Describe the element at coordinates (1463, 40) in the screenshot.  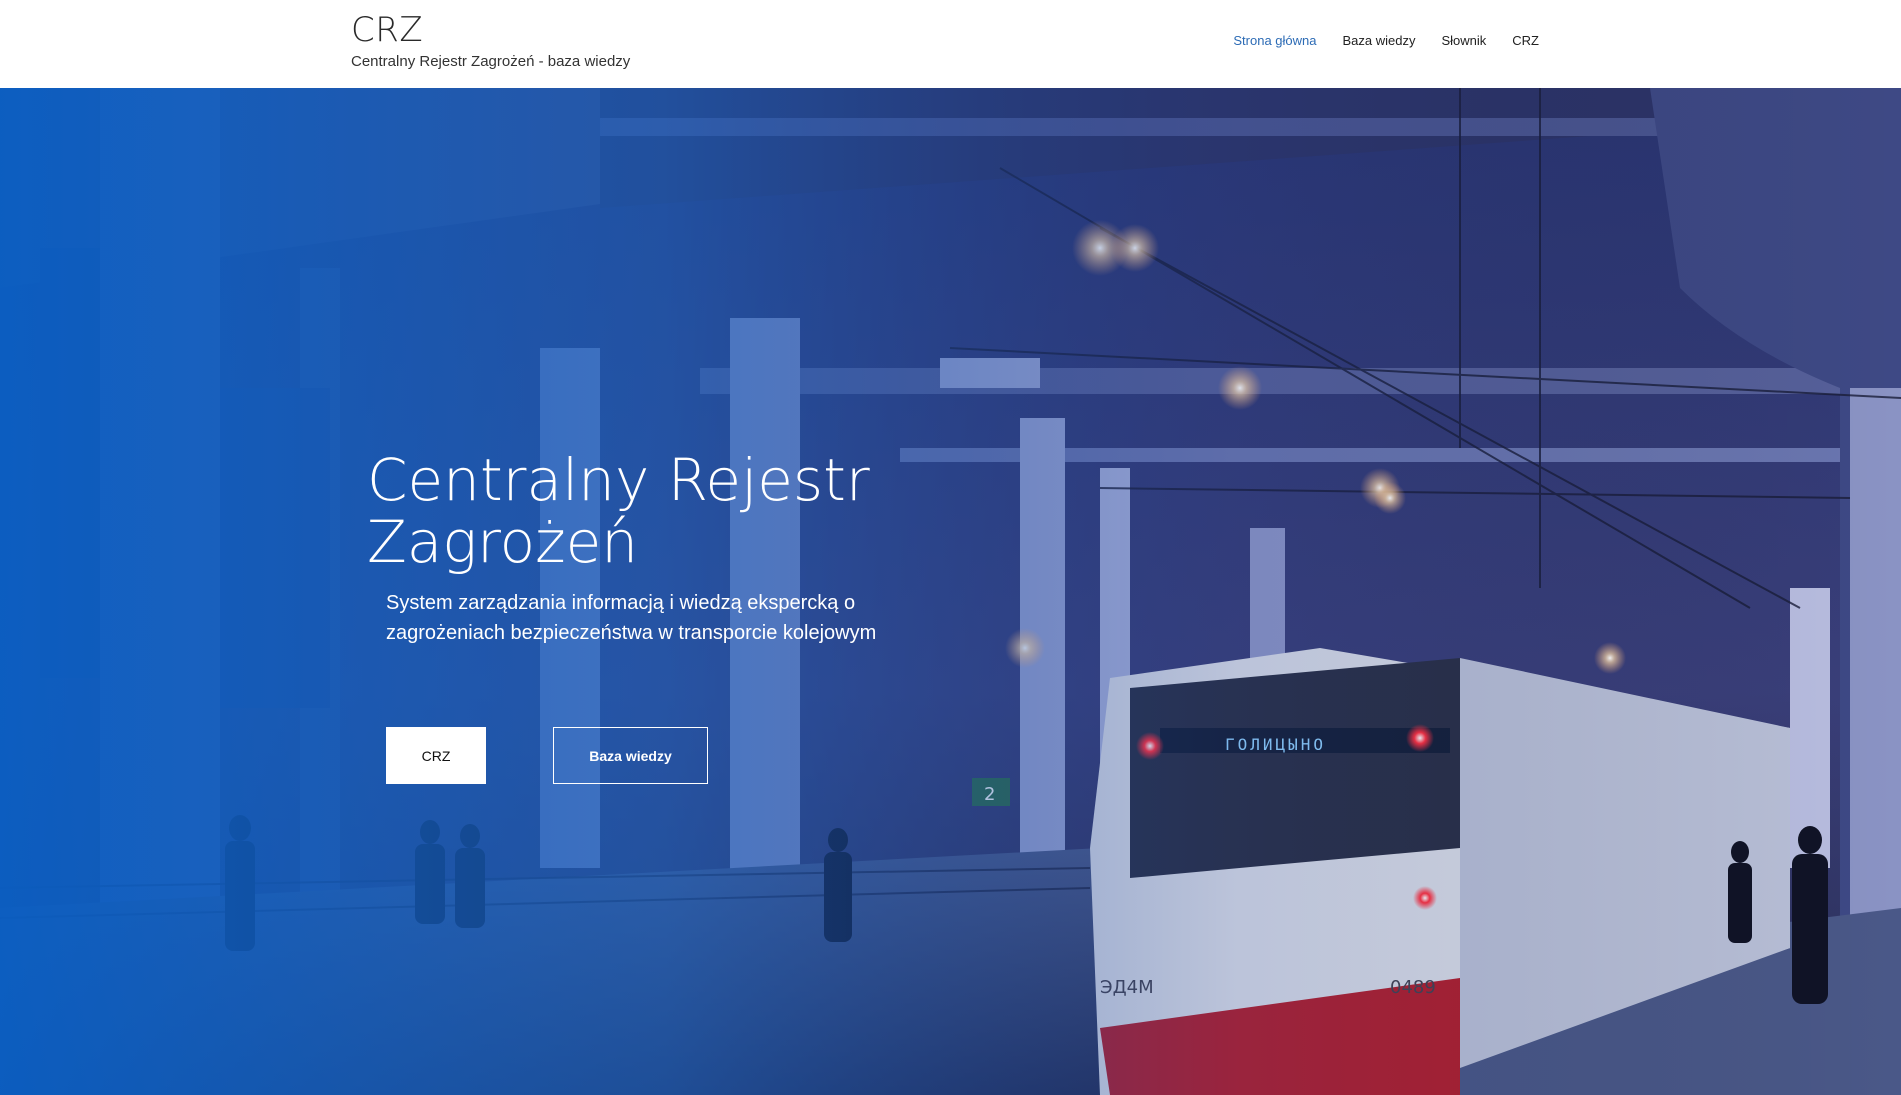
I see `nav-item-dictionary: Słownik` at that location.